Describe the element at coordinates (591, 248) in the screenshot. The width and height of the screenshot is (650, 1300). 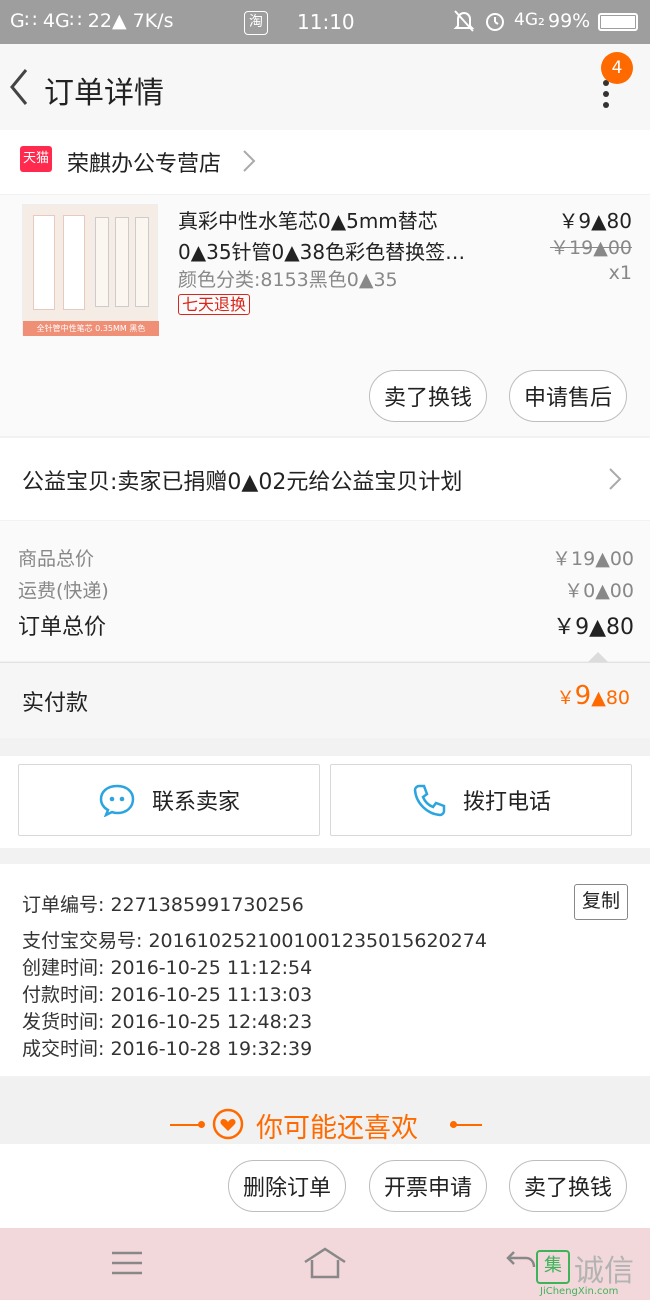
I see `product-original-price: ￥19▲00` at that location.